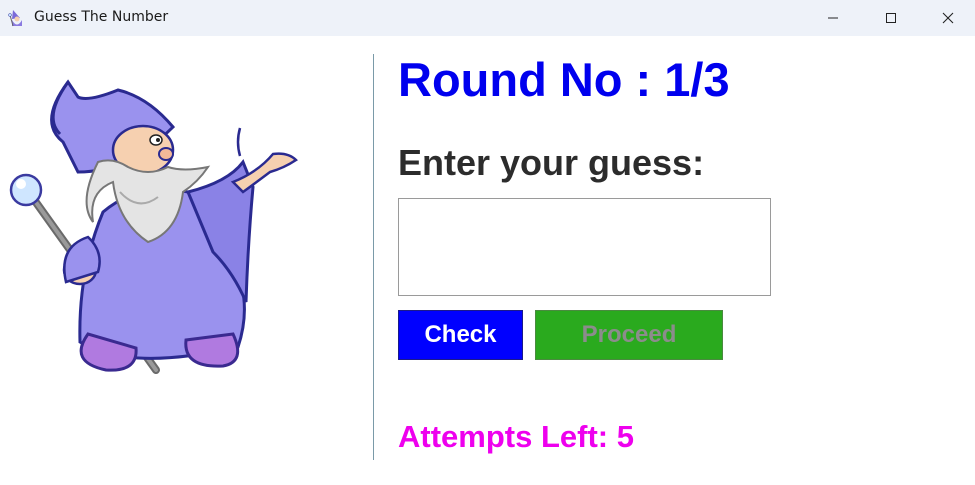  What do you see at coordinates (584, 247) in the screenshot?
I see `guess-input` at bounding box center [584, 247].